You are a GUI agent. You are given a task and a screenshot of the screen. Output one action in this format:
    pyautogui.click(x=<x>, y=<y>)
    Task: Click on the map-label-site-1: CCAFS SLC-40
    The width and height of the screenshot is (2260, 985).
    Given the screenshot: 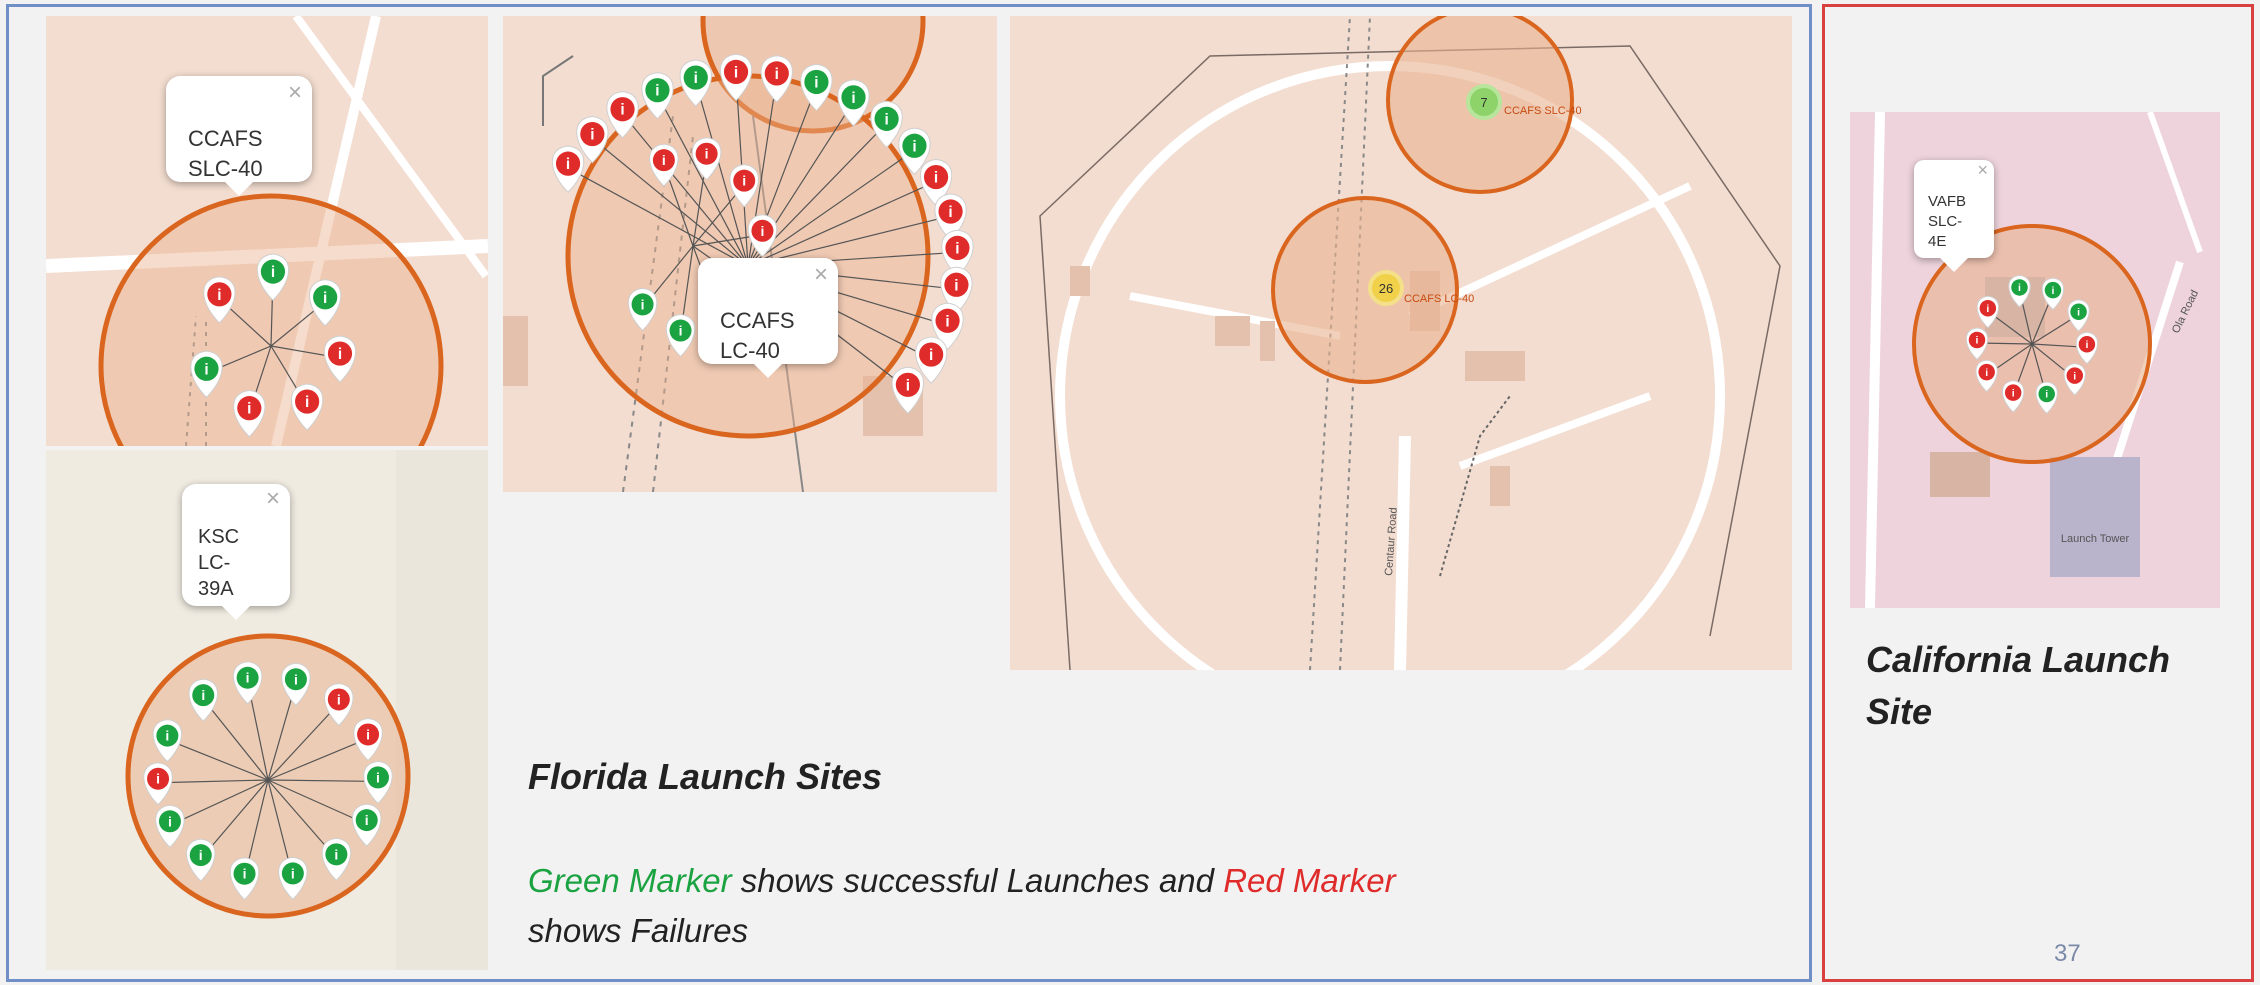 What is the action you would take?
    pyautogui.click(x=1543, y=111)
    